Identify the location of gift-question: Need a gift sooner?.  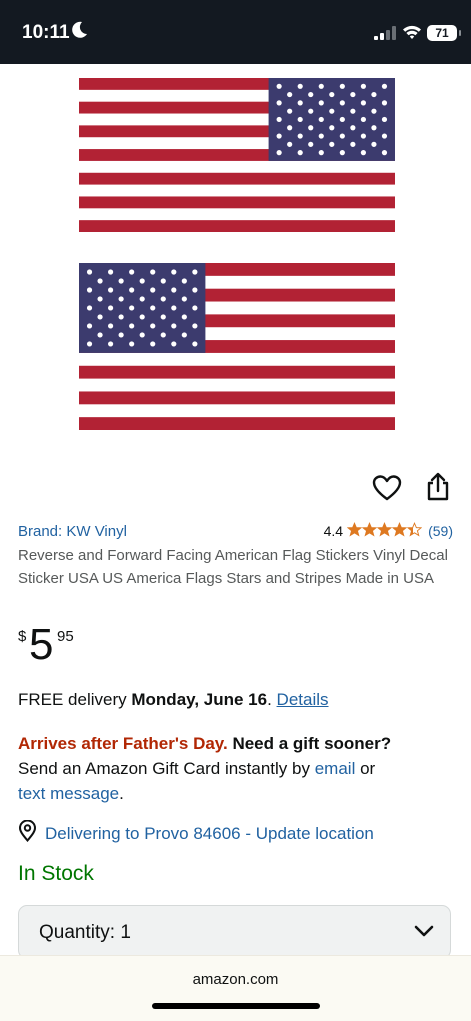
(309, 743).